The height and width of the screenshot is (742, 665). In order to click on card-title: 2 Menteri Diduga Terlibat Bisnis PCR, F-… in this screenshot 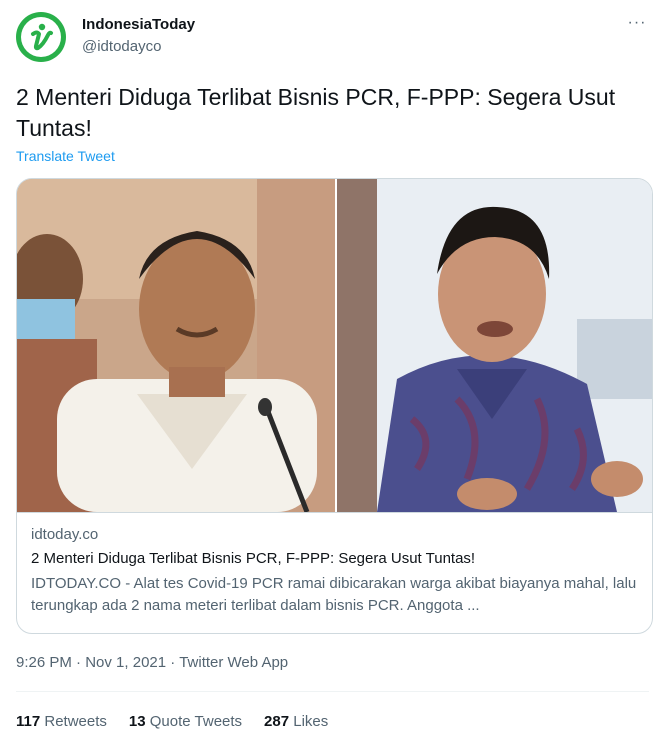, I will do `click(253, 558)`.